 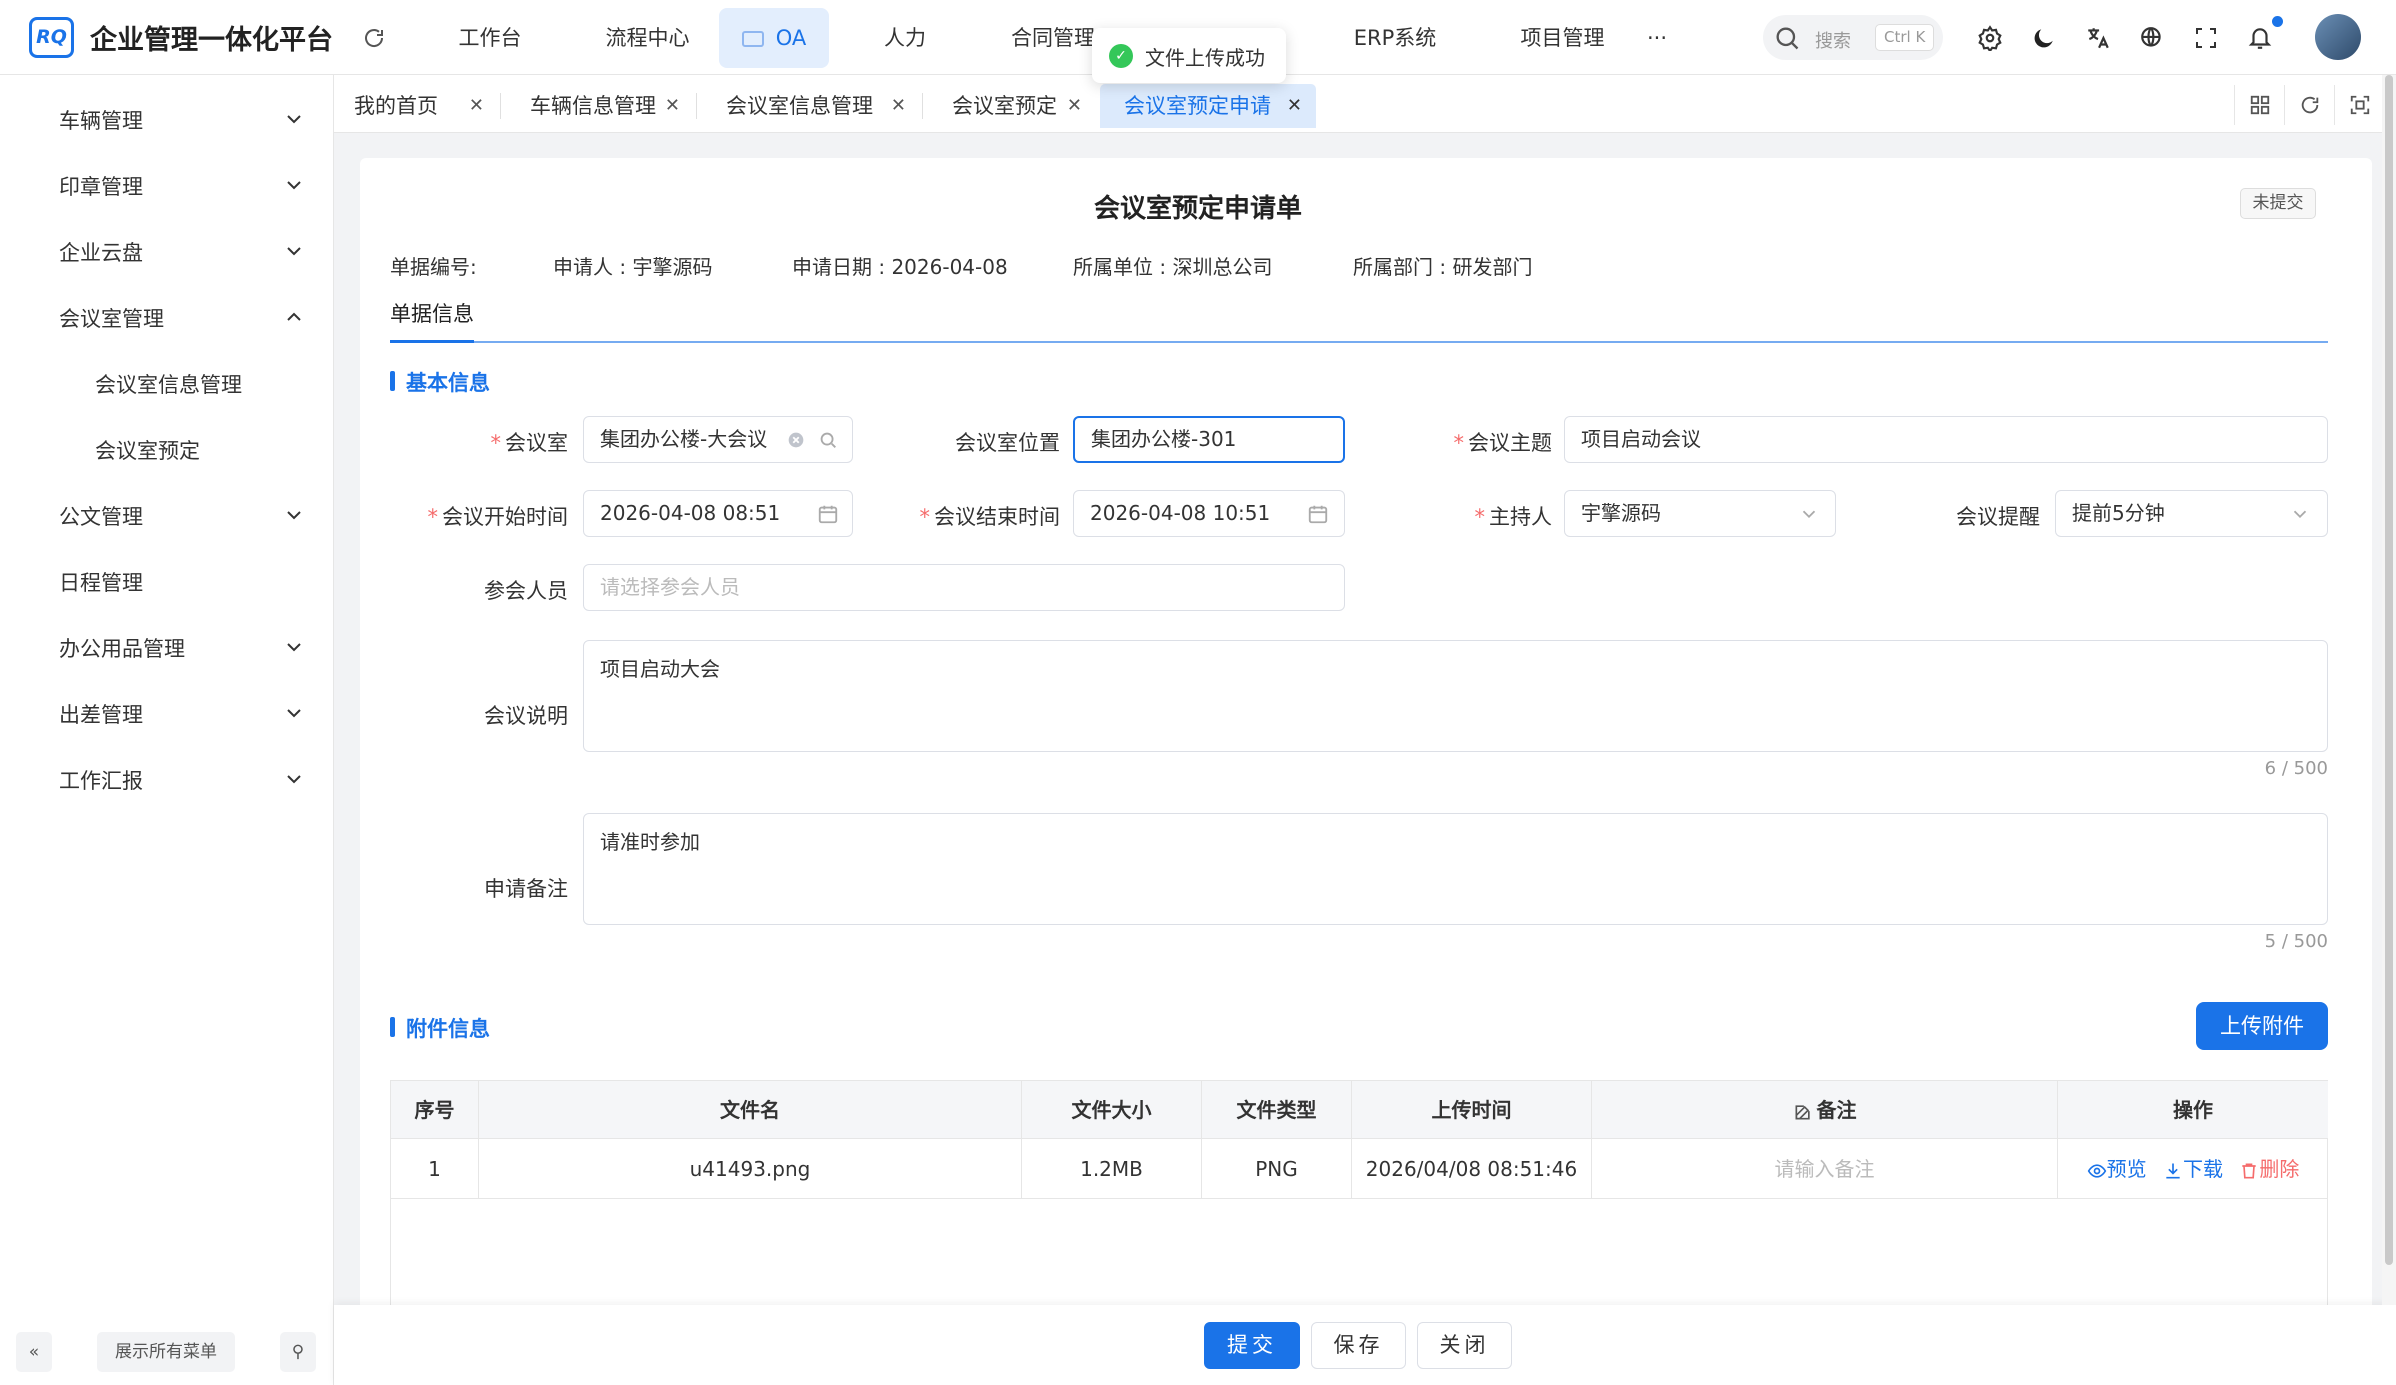 I want to click on label-text: 主持人, so click(x=1520, y=517).